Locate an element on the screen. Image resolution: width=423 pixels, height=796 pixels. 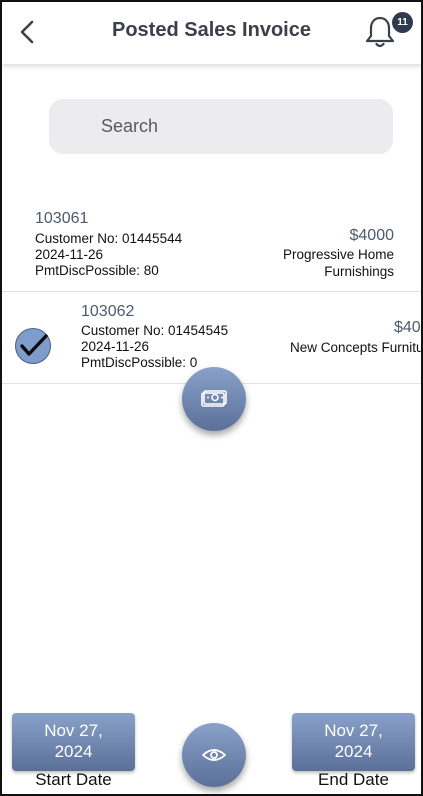
selected-checkbox is located at coordinates (33, 346).